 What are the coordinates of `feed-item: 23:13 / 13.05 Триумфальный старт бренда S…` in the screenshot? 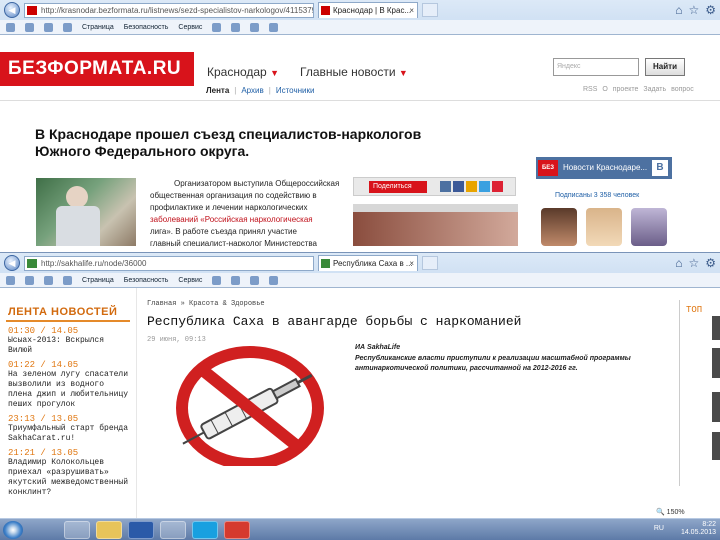 It's located at (69, 429).